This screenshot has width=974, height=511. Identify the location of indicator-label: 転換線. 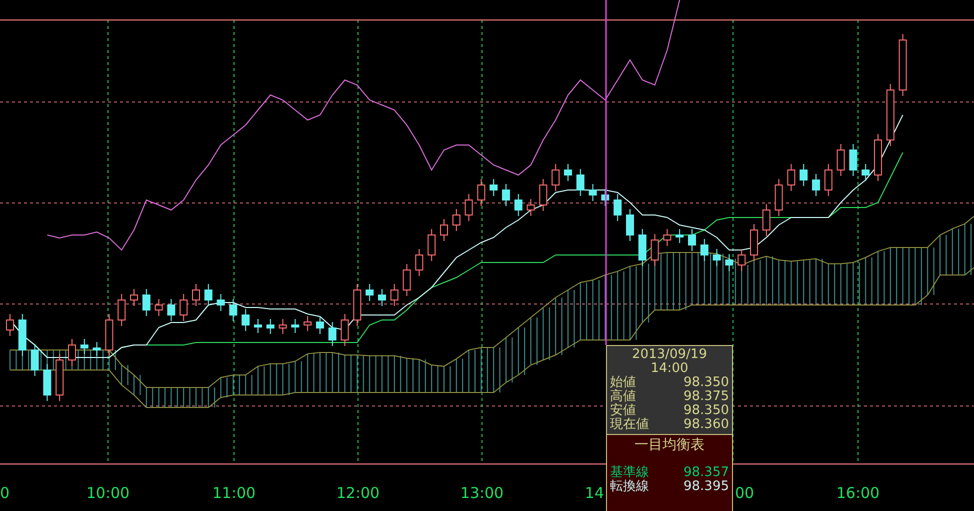
(629, 487).